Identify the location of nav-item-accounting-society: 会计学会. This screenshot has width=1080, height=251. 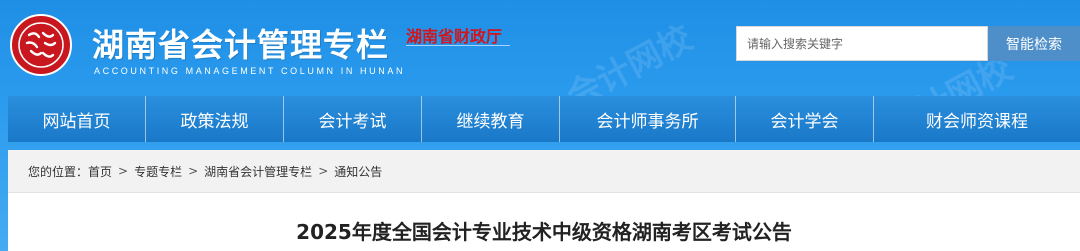
(805, 119).